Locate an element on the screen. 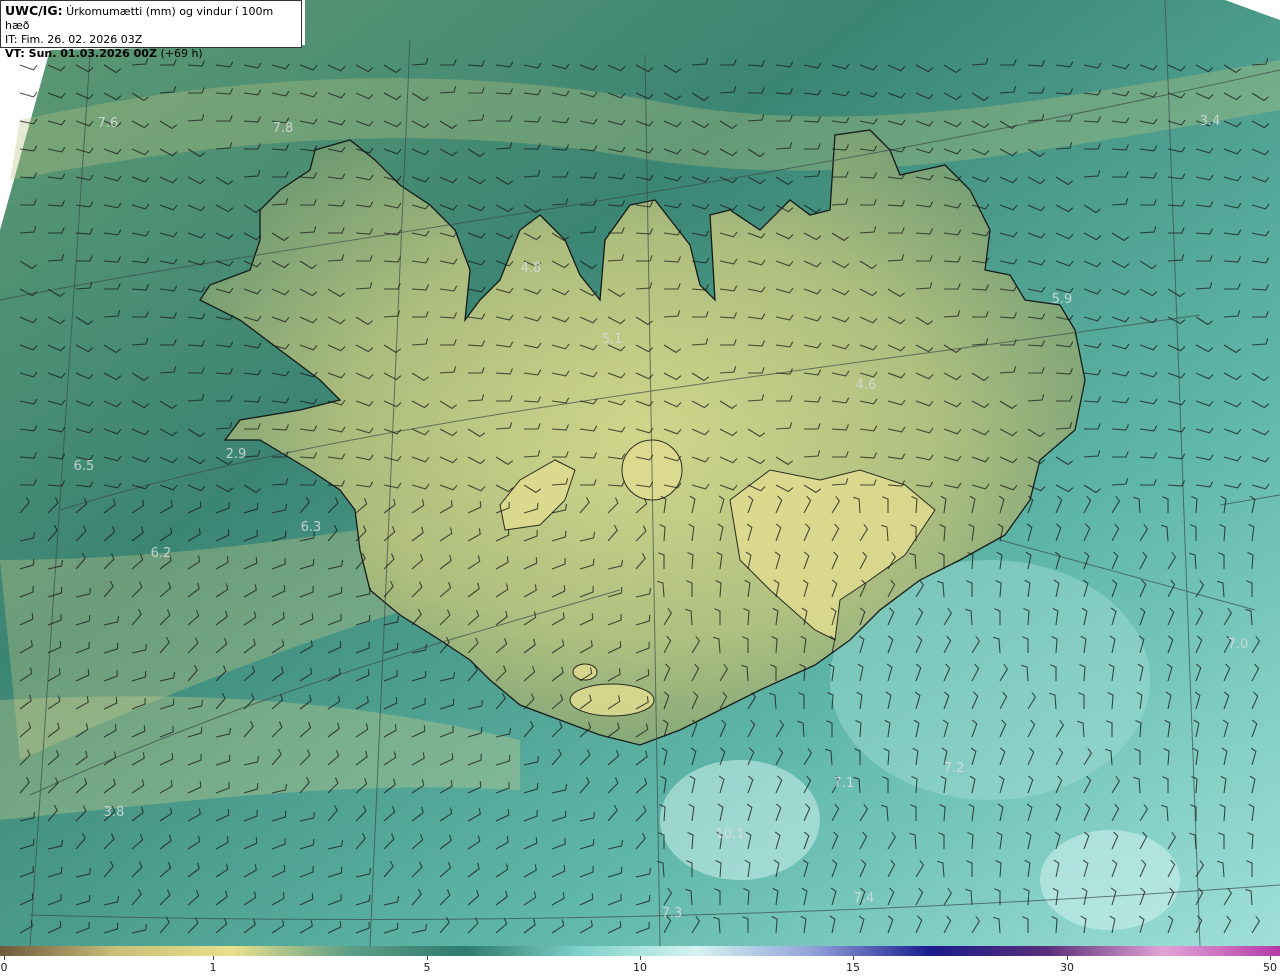 Image resolution: width=1280 pixels, height=978 pixels. model-tag: UWC/IG: is located at coordinates (34, 10).